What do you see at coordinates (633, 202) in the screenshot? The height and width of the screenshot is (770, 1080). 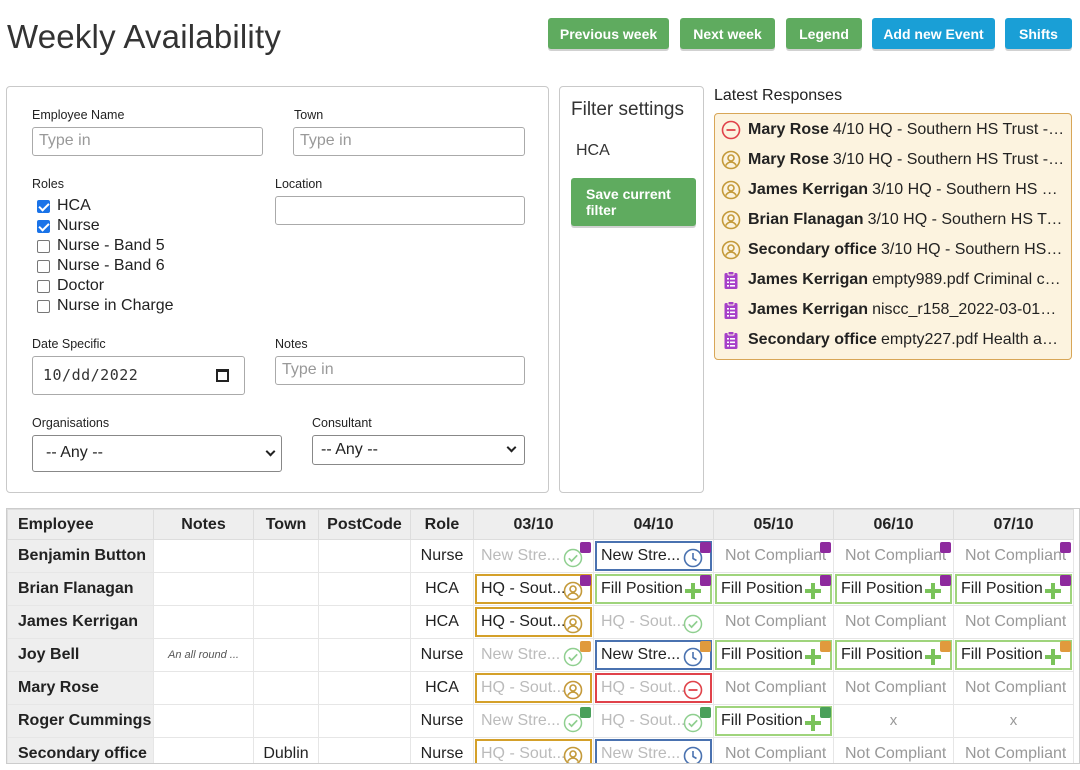 I see `save-filter-button: Save current filter` at bounding box center [633, 202].